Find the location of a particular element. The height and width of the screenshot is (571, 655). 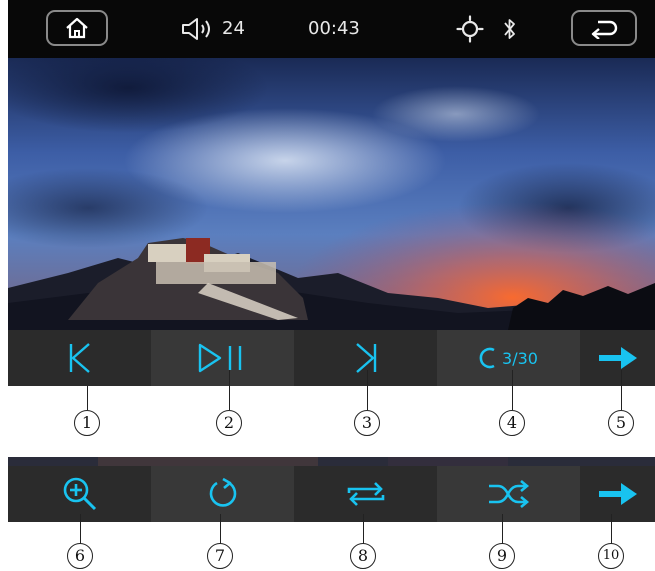

clock-time: 00:43 is located at coordinates (334, 28).